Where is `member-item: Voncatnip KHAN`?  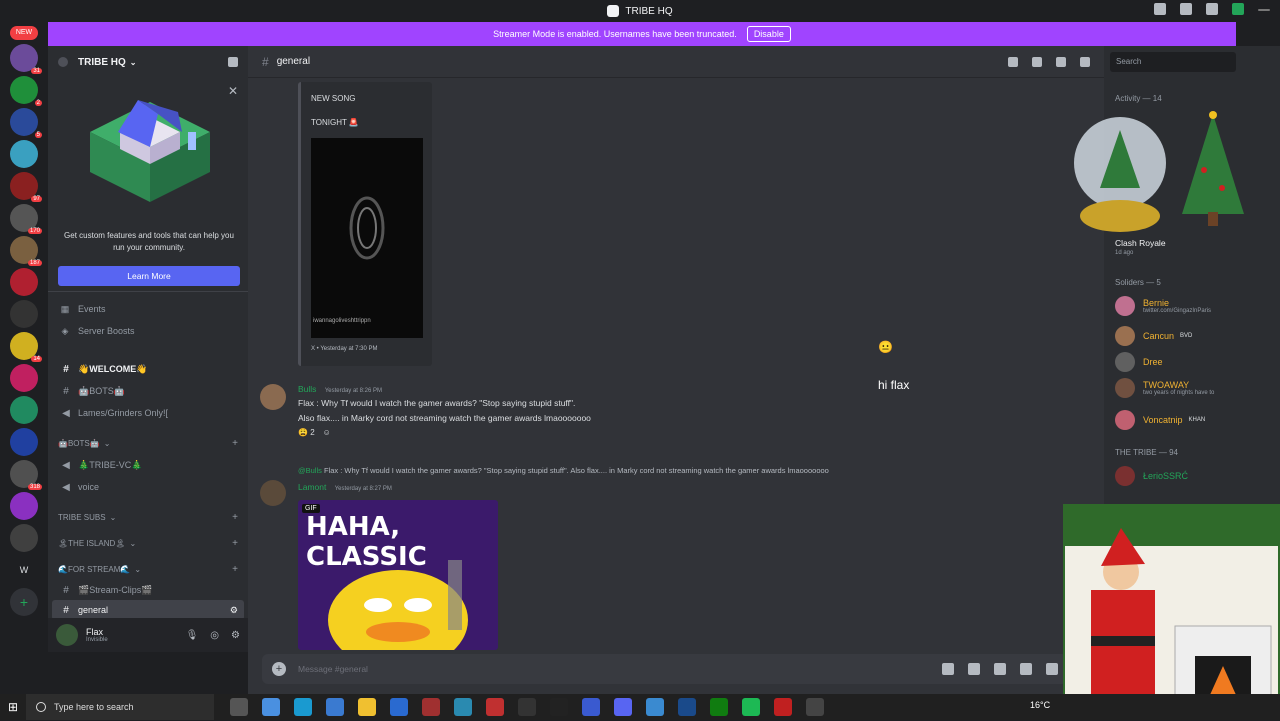 member-item: Voncatnip KHAN is located at coordinates (1160, 420).